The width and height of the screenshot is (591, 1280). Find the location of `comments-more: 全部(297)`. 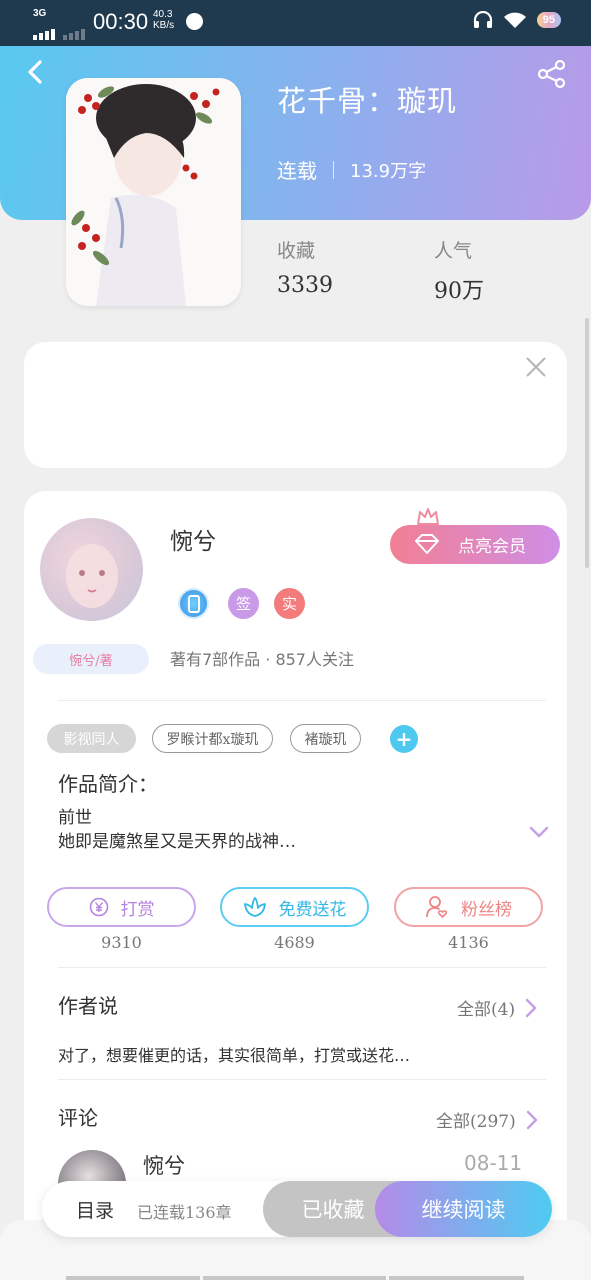

comments-more: 全部(297) is located at coordinates (487, 1119).